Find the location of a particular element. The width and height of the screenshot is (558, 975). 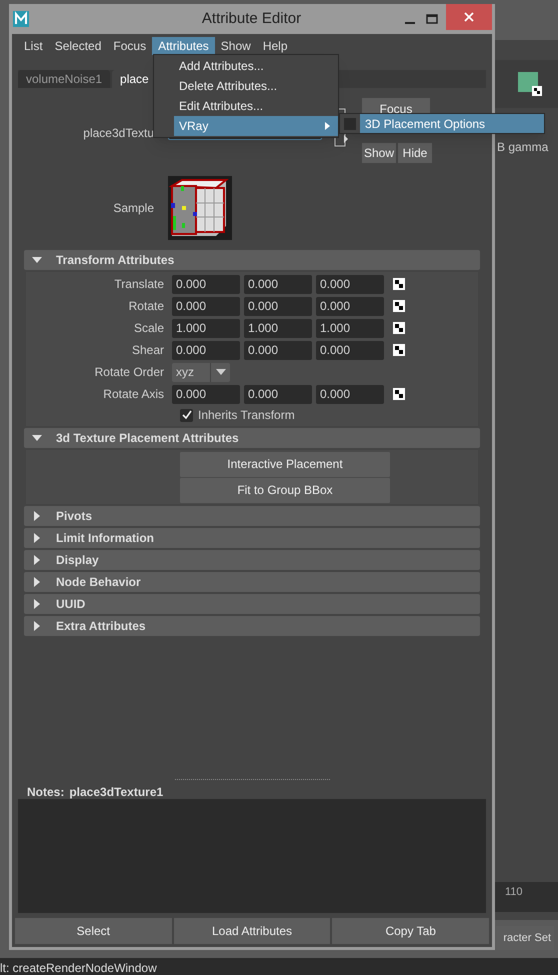

ruler-tick-label: 110 is located at coordinates (514, 892).